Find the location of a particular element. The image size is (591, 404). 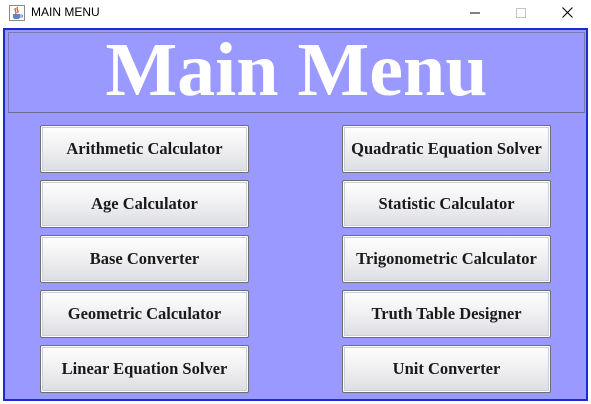

close-button is located at coordinates (567, 13).